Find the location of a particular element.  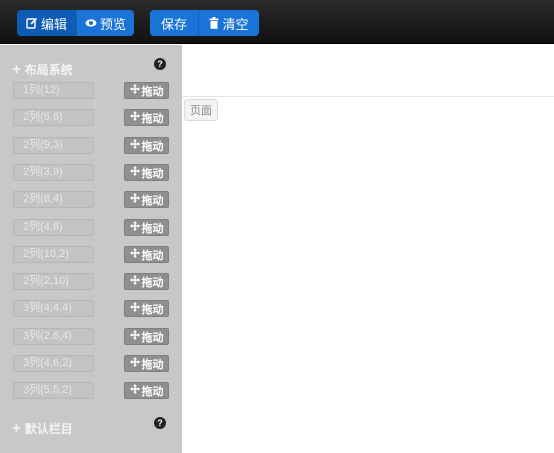

layout-row: 1列(12) 拖动 is located at coordinates (91, 90).